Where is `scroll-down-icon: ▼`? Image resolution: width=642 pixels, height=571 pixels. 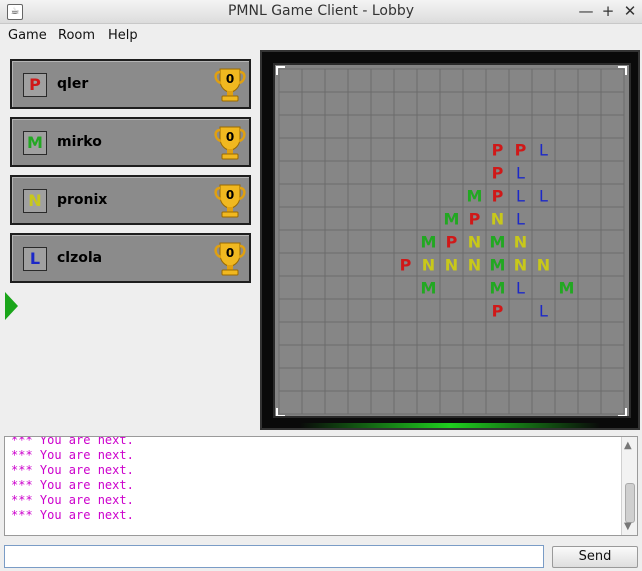
scroll-down-icon: ▼ is located at coordinates (628, 526).